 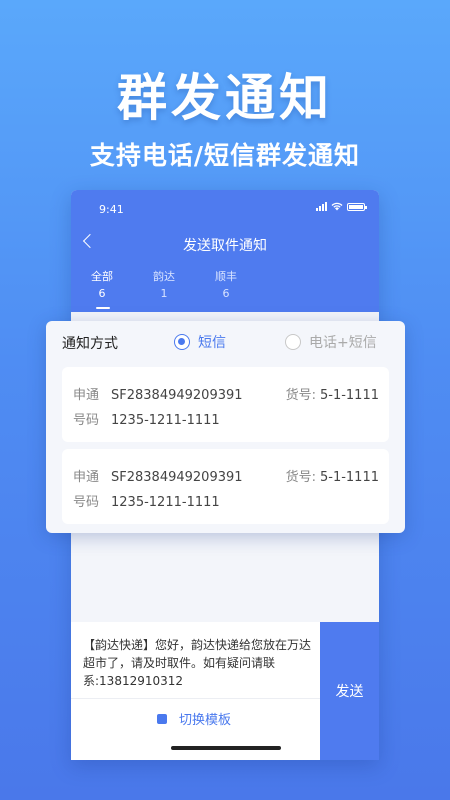 I want to click on radio-label: 电话+短信, so click(x=343, y=343).